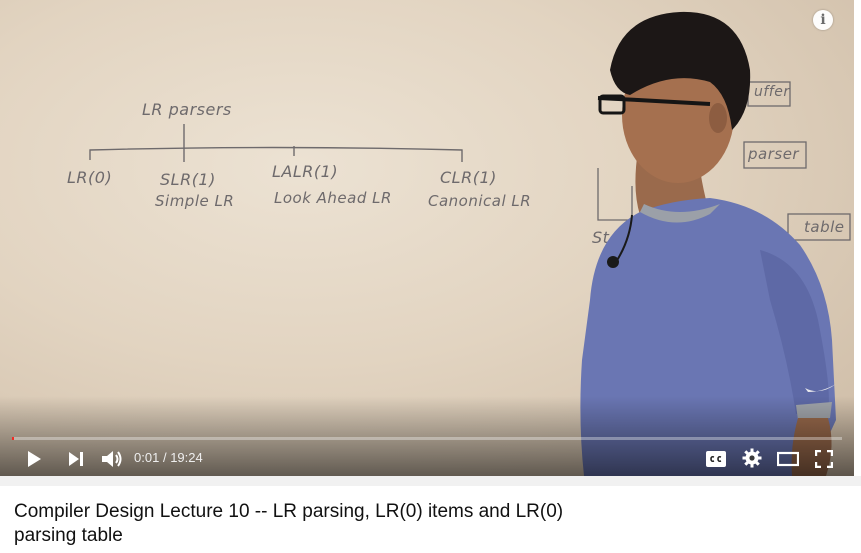 Image resolution: width=861 pixels, height=553 pixels. I want to click on whiteboard-root-label: LR parsers, so click(187, 109).